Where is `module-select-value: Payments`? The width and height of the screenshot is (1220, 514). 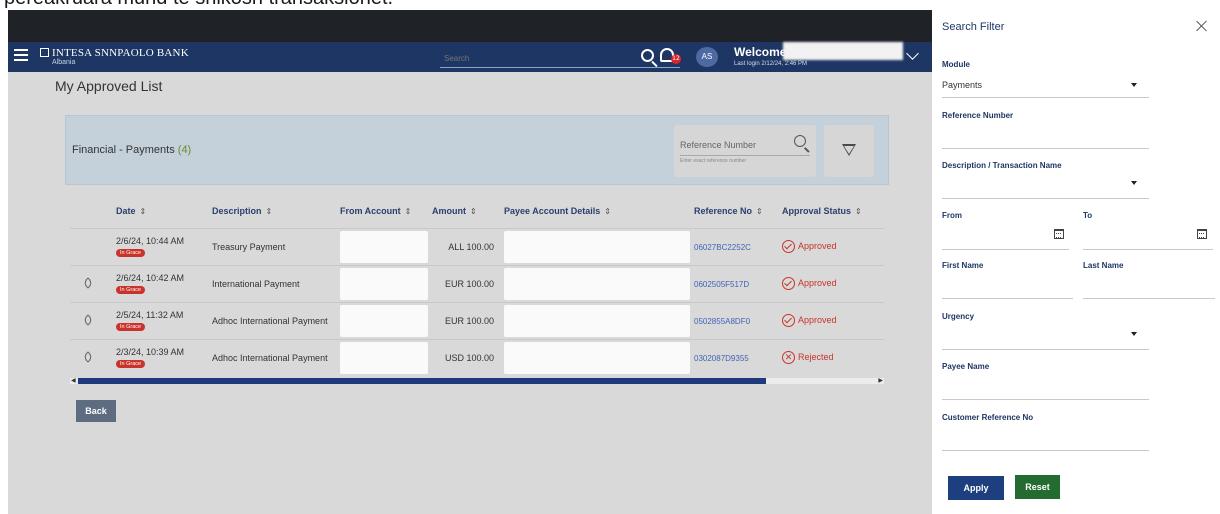
module-select-value: Payments is located at coordinates (962, 85).